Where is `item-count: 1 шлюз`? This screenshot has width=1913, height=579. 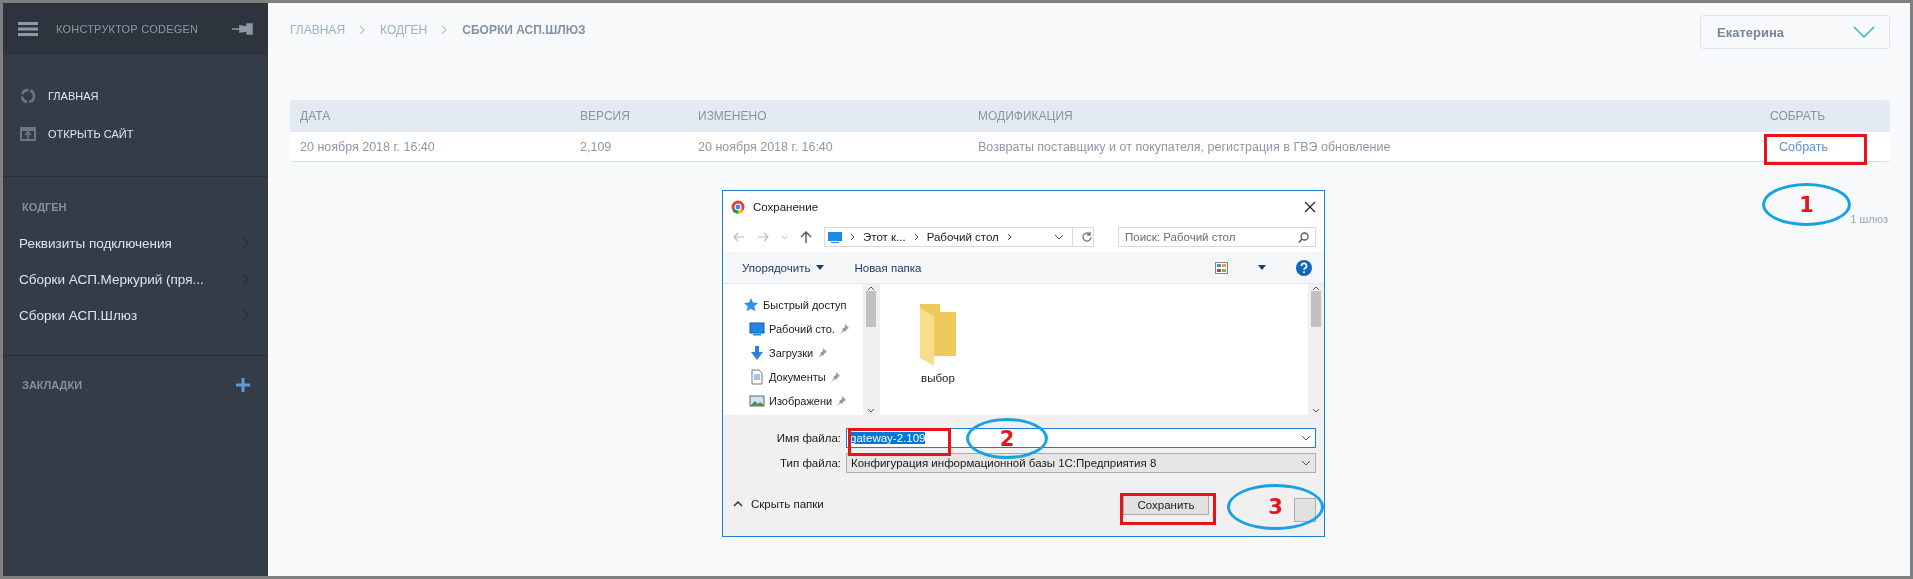 item-count: 1 шлюз is located at coordinates (1869, 219).